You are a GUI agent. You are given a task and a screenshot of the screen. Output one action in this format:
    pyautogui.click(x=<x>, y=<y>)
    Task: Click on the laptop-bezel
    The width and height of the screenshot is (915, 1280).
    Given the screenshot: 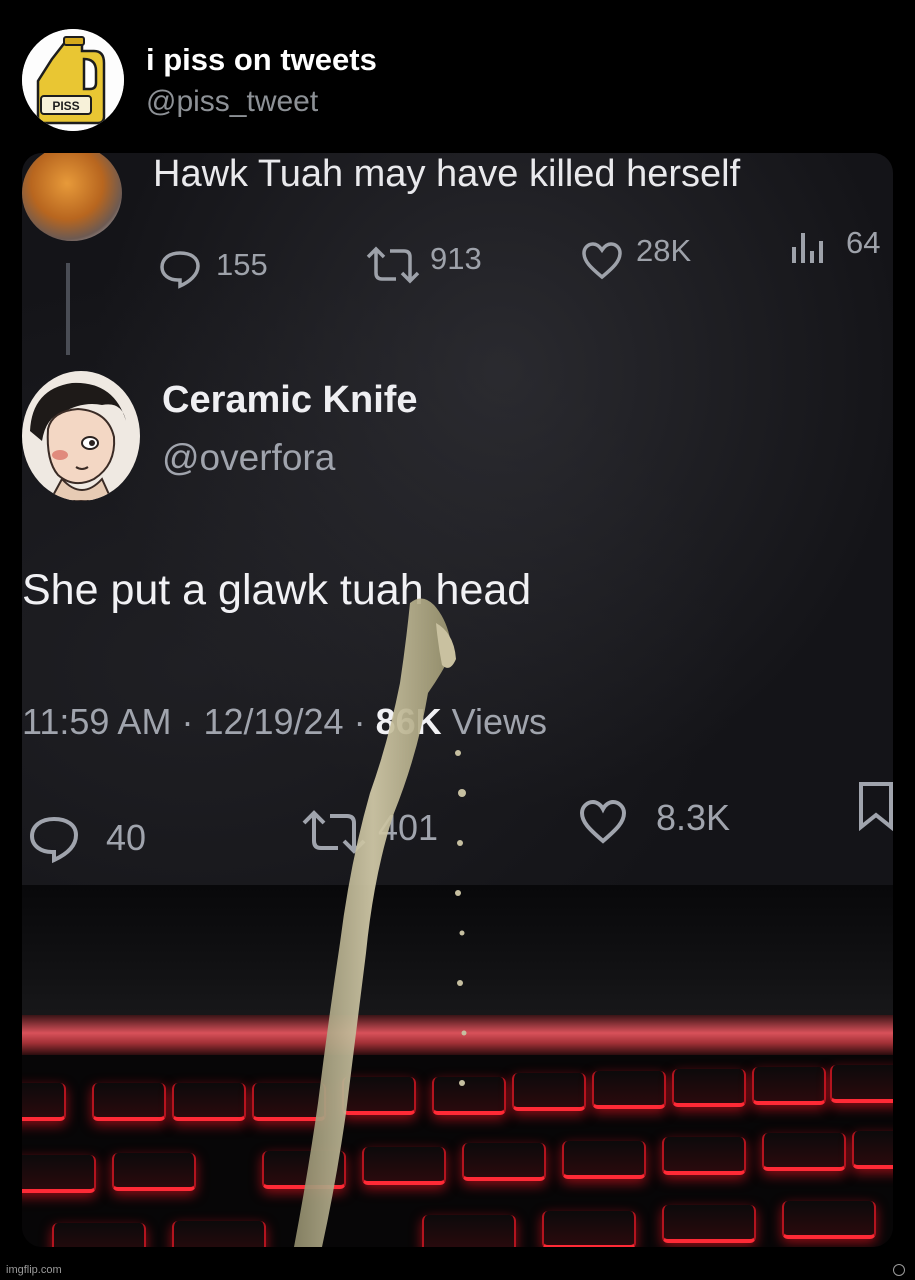 What is the action you would take?
    pyautogui.click(x=457, y=960)
    